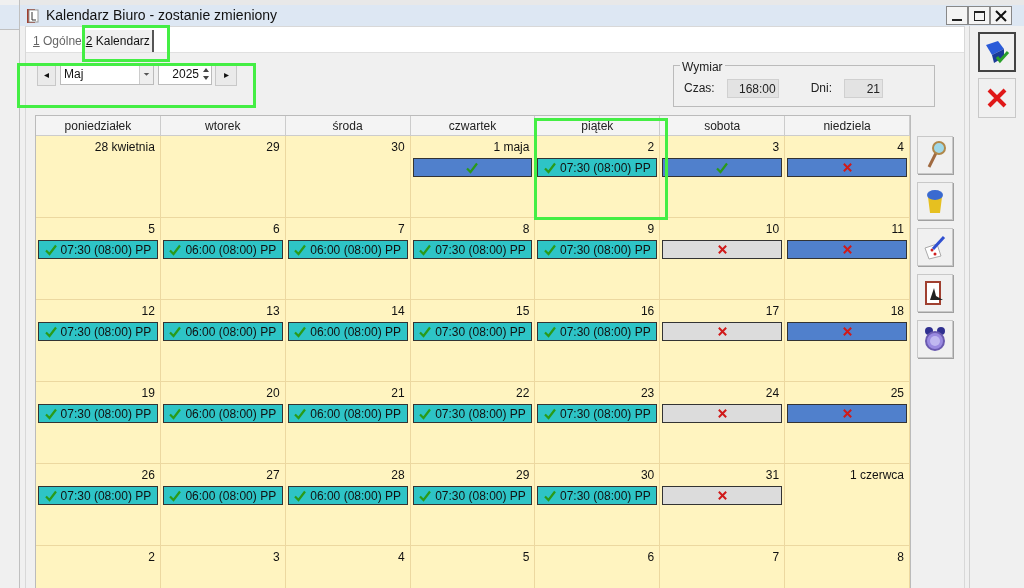  Describe the element at coordinates (935, 293) in the screenshot. I see `calendar-page-button` at that location.